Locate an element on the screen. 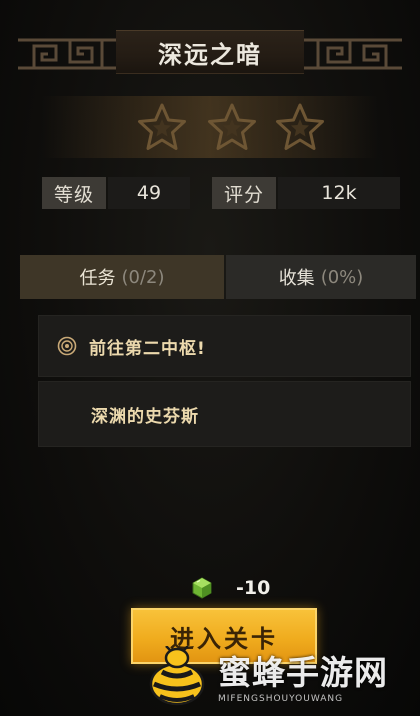 The height and width of the screenshot is (716, 420). level-stat-value: 49 is located at coordinates (149, 193).